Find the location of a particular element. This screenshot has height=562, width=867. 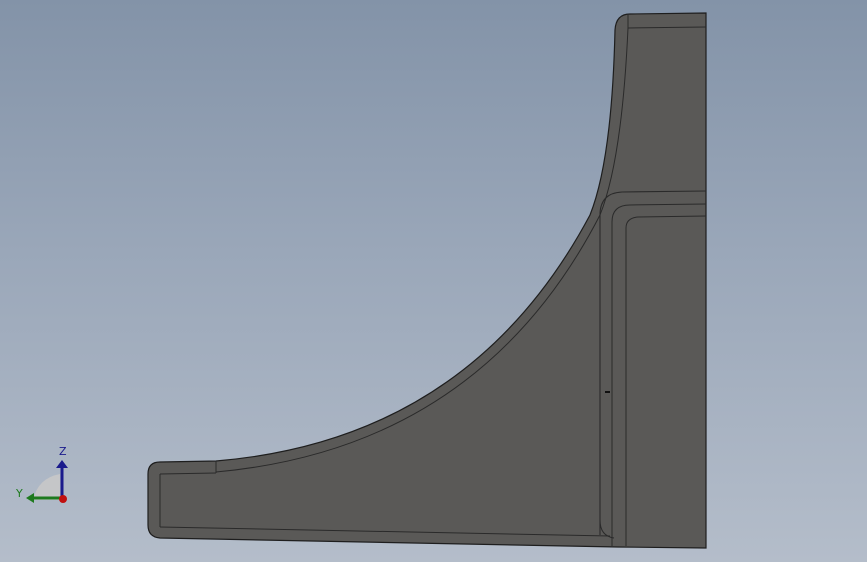

reference-triad: Z Y is located at coordinates (41, 474).